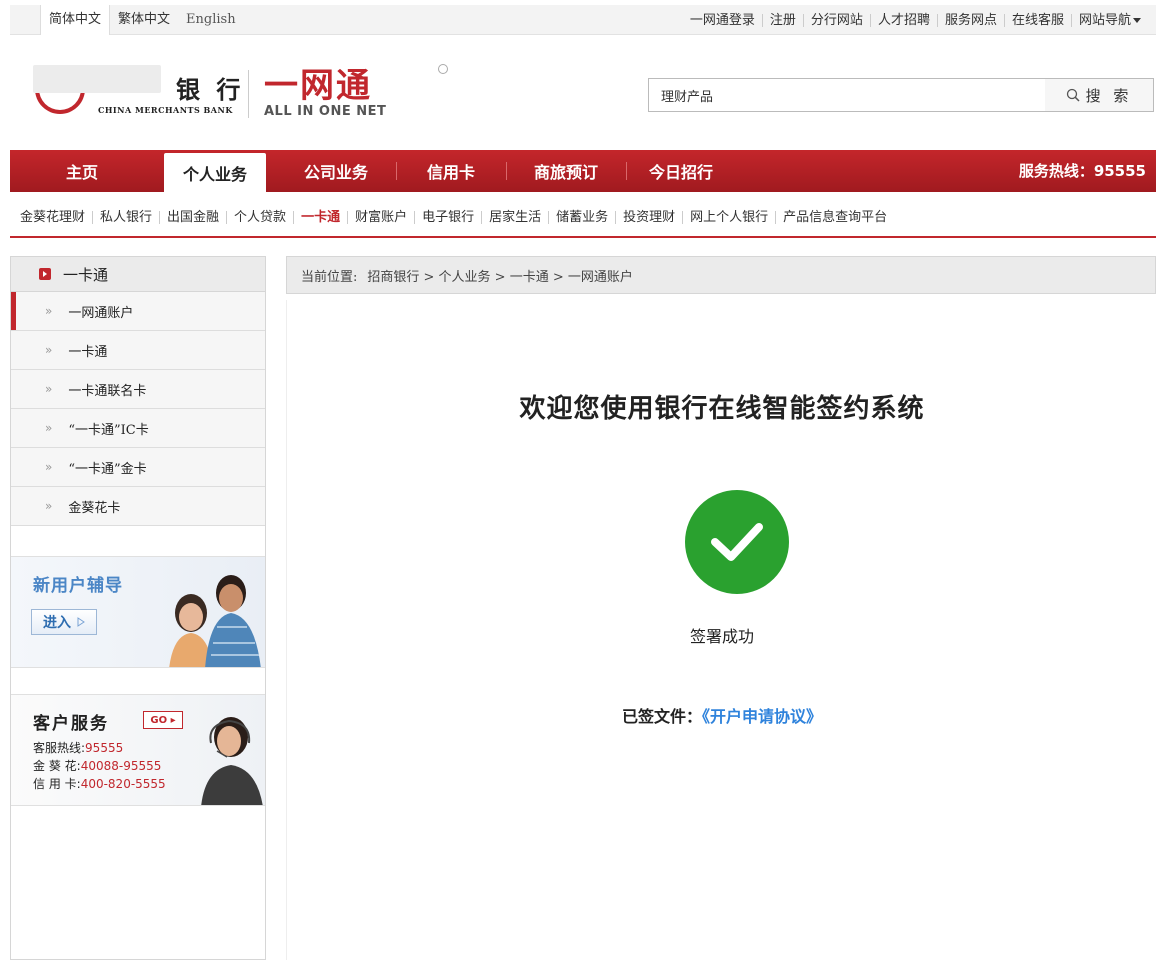 This screenshot has width=1156, height=960. What do you see at coordinates (661, 716) in the screenshot?
I see `signed-label: 已签文件：` at bounding box center [661, 716].